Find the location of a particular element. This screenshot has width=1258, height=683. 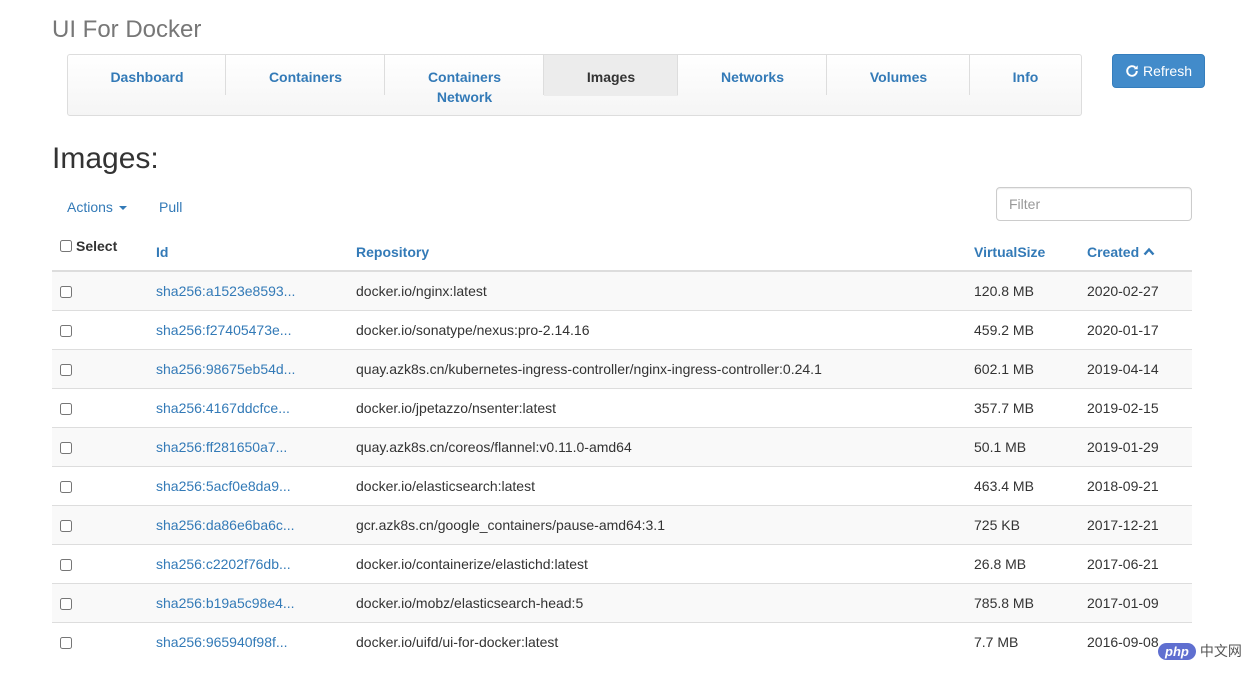

tab-label: Images is located at coordinates (611, 77).